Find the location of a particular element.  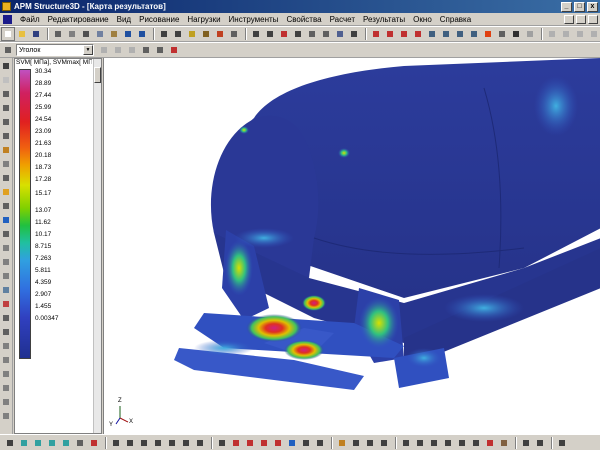

pin-icon is located at coordinates (284, 34).